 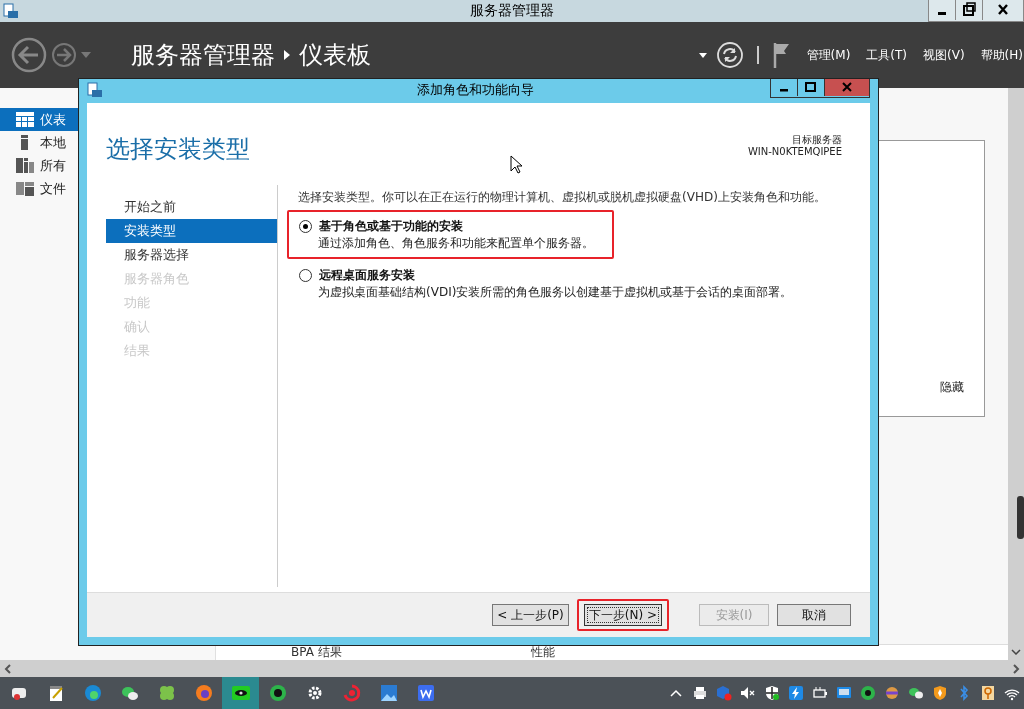 I want to click on page-heading: 选择安装类型, so click(x=178, y=149).